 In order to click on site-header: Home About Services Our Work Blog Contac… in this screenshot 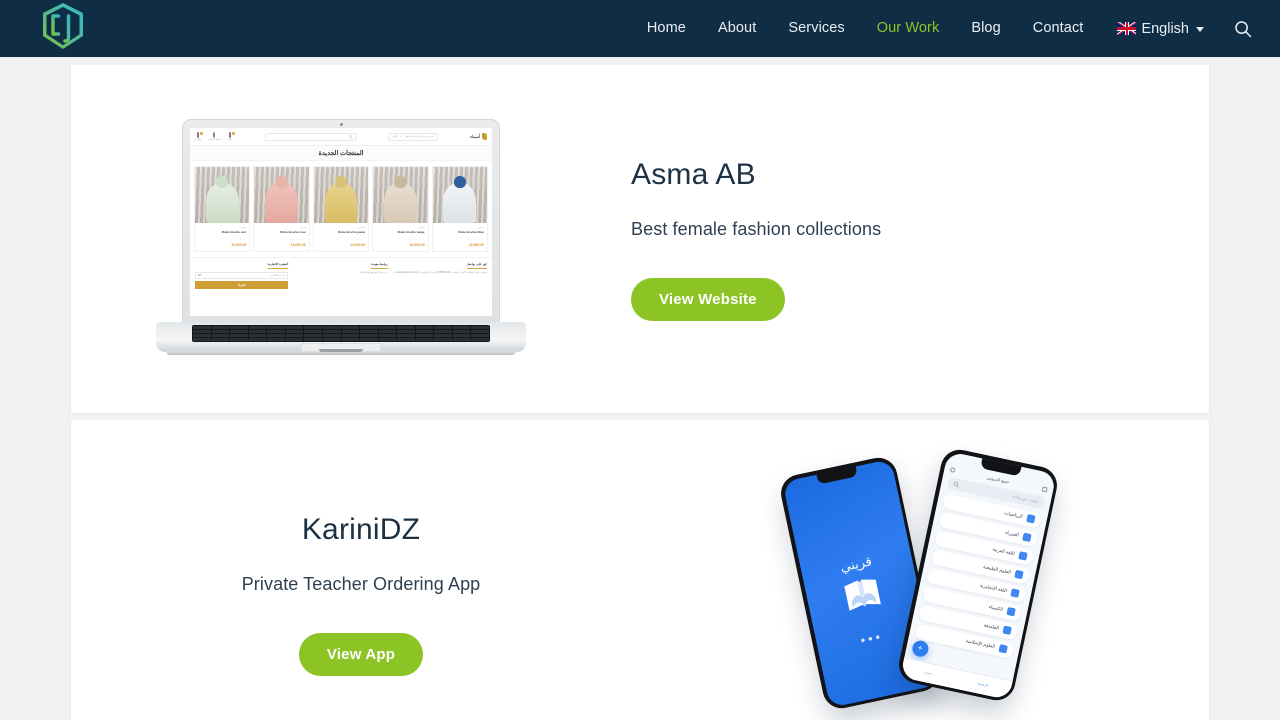, I will do `click(640, 28)`.